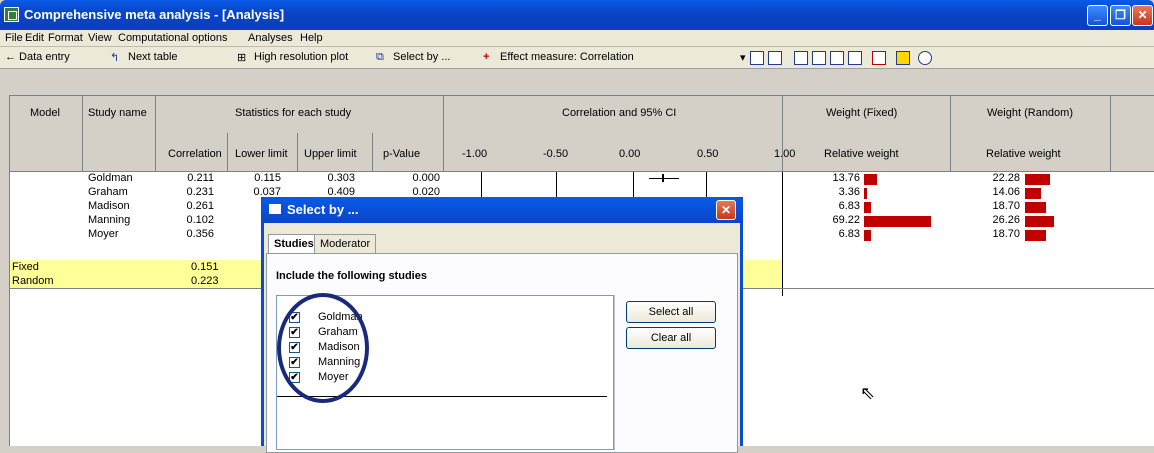  I want to click on tick-label: 0.00, so click(630, 154).